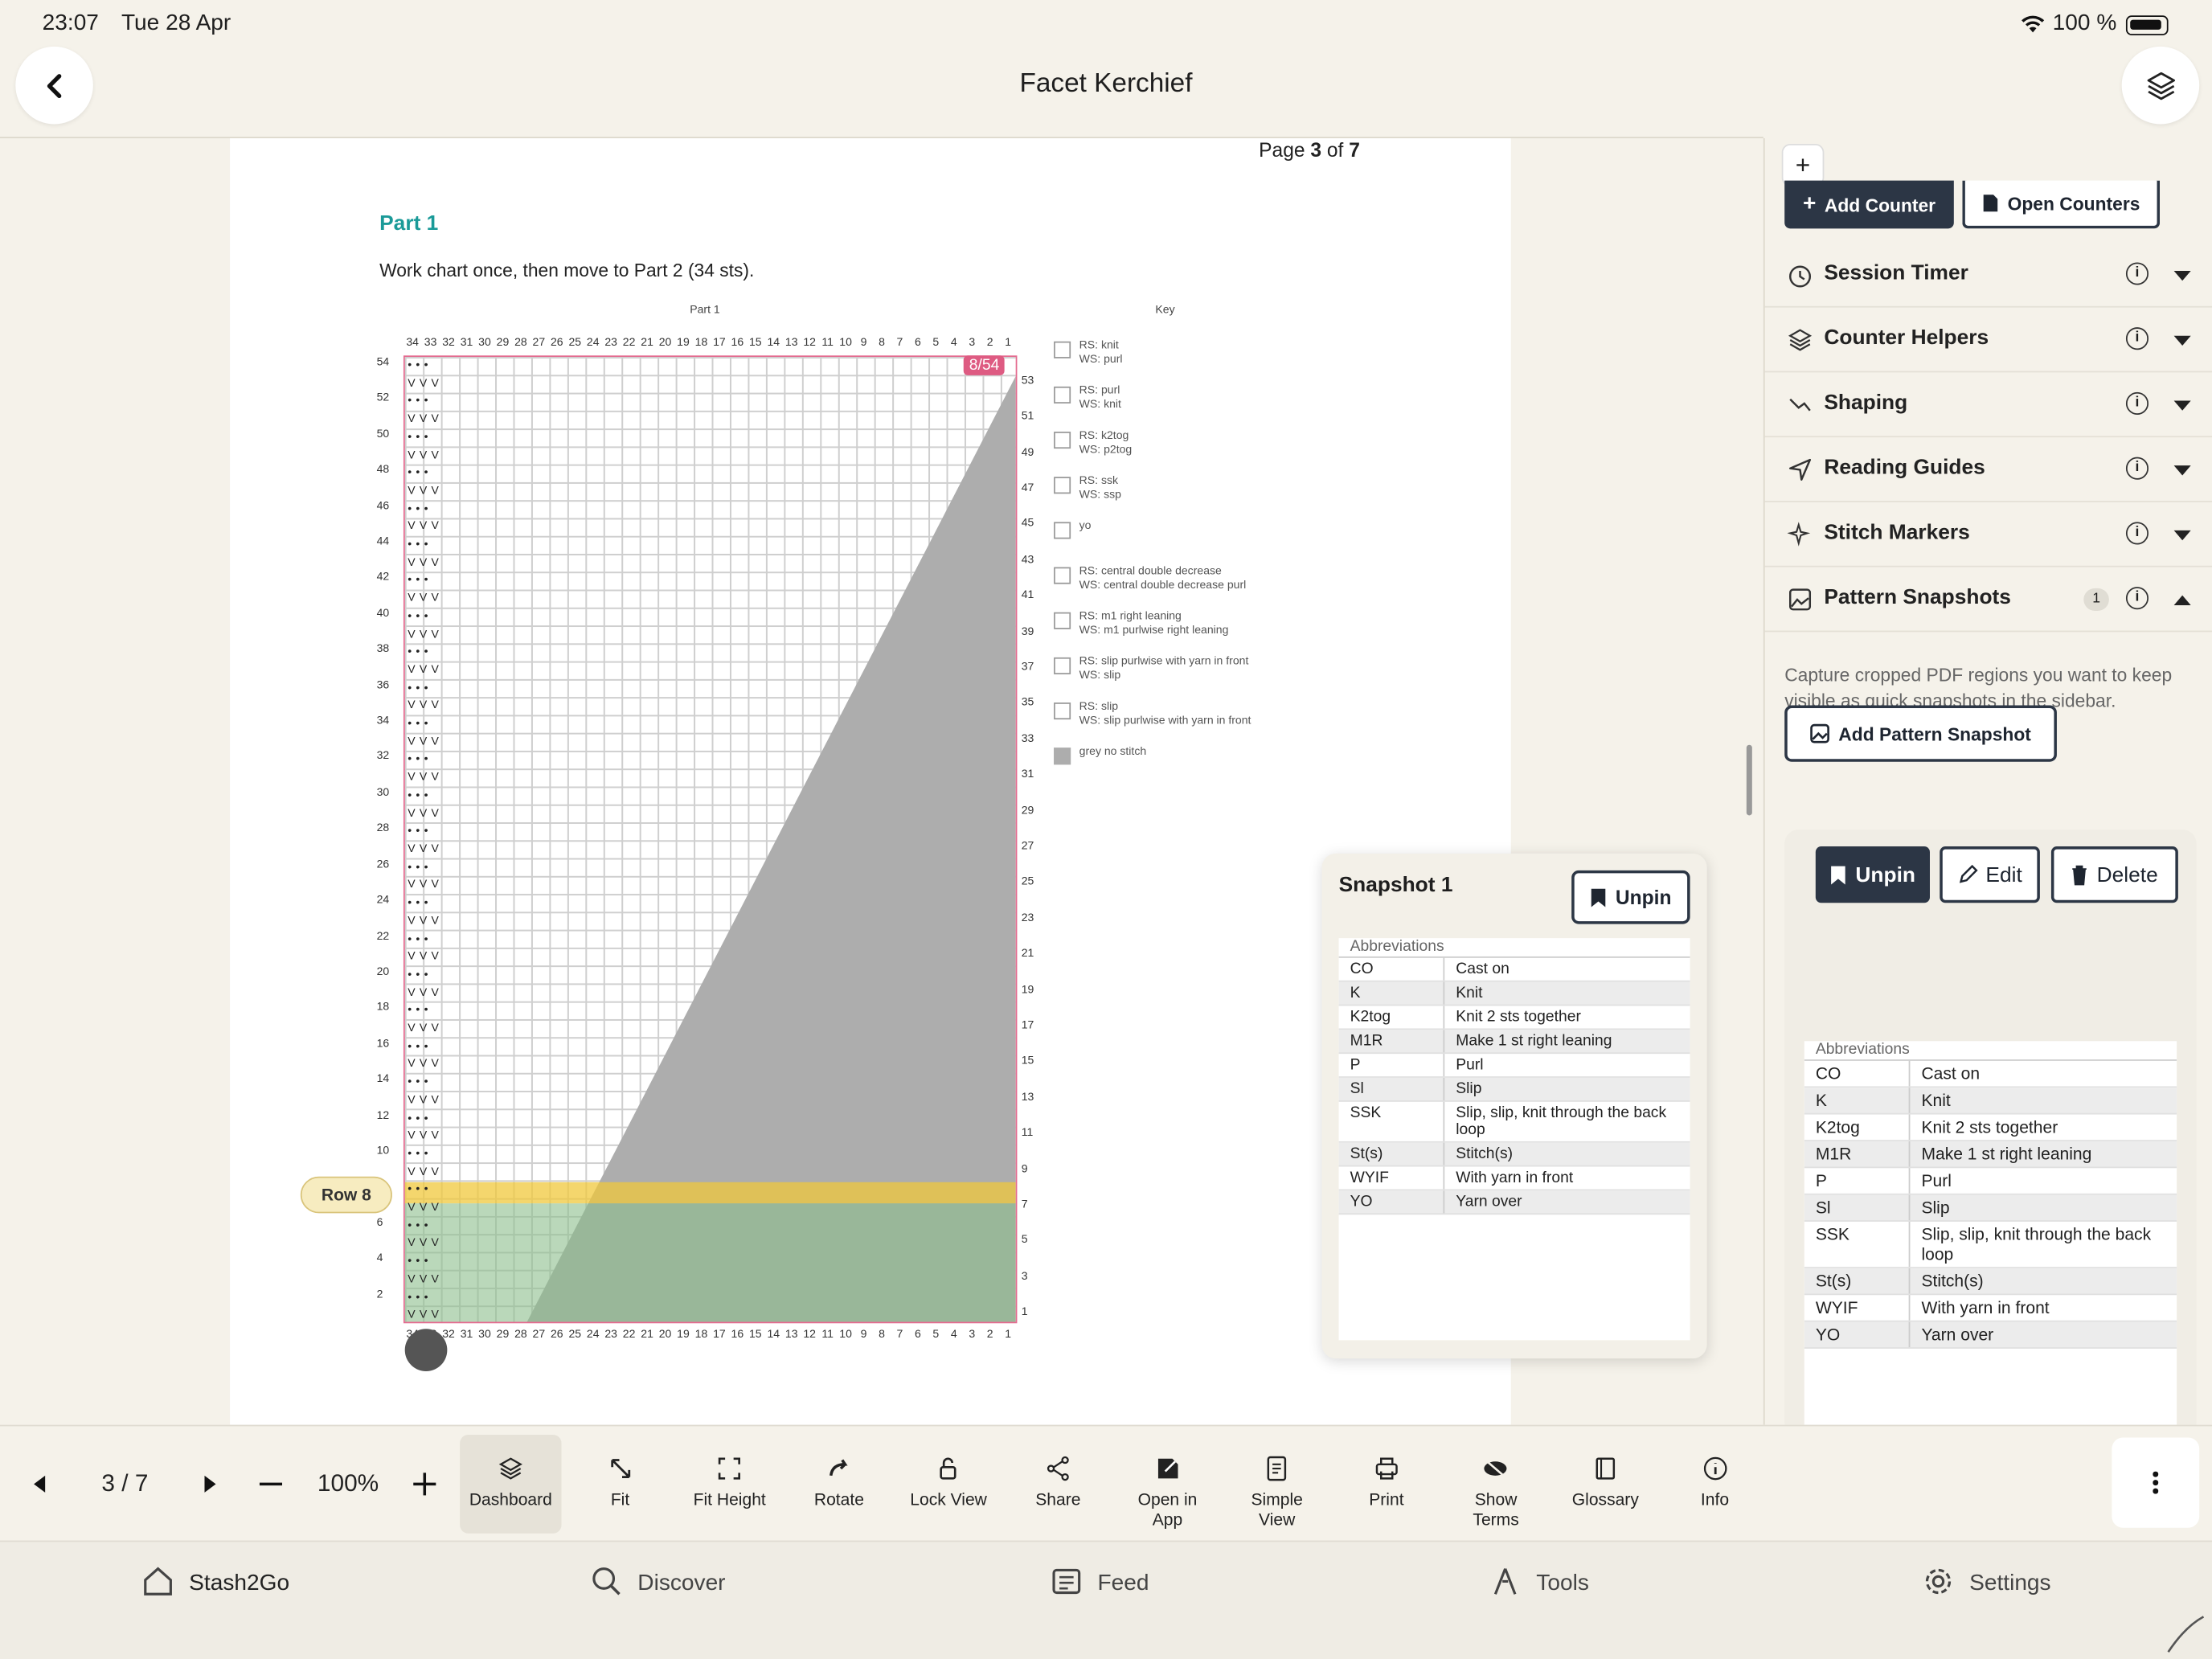 The image size is (2212, 1659). I want to click on tab-settings: Settings, so click(1986, 1584).